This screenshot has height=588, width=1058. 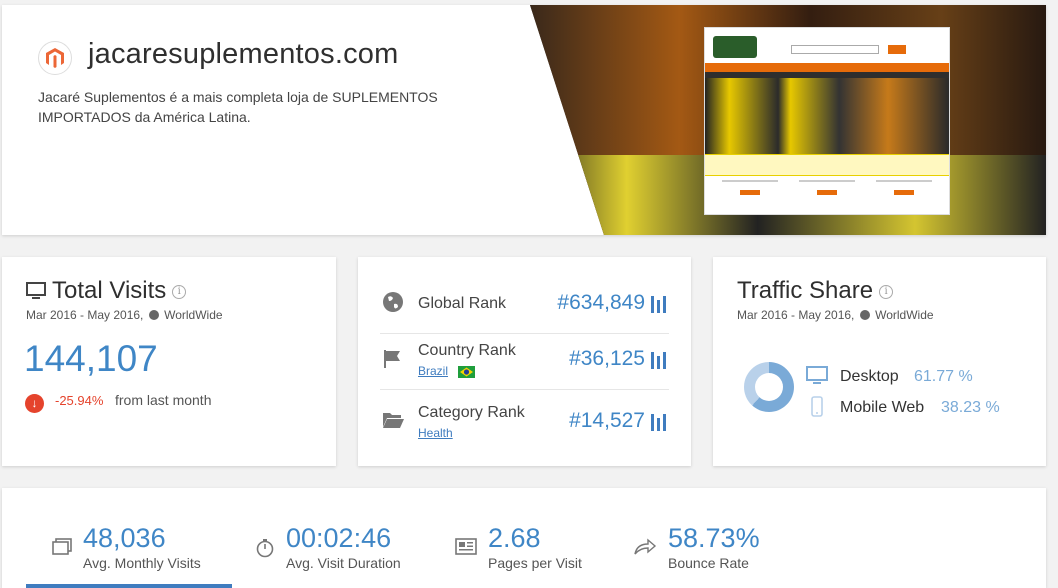 I want to click on bounce-arrow-icon, so click(x=645, y=549).